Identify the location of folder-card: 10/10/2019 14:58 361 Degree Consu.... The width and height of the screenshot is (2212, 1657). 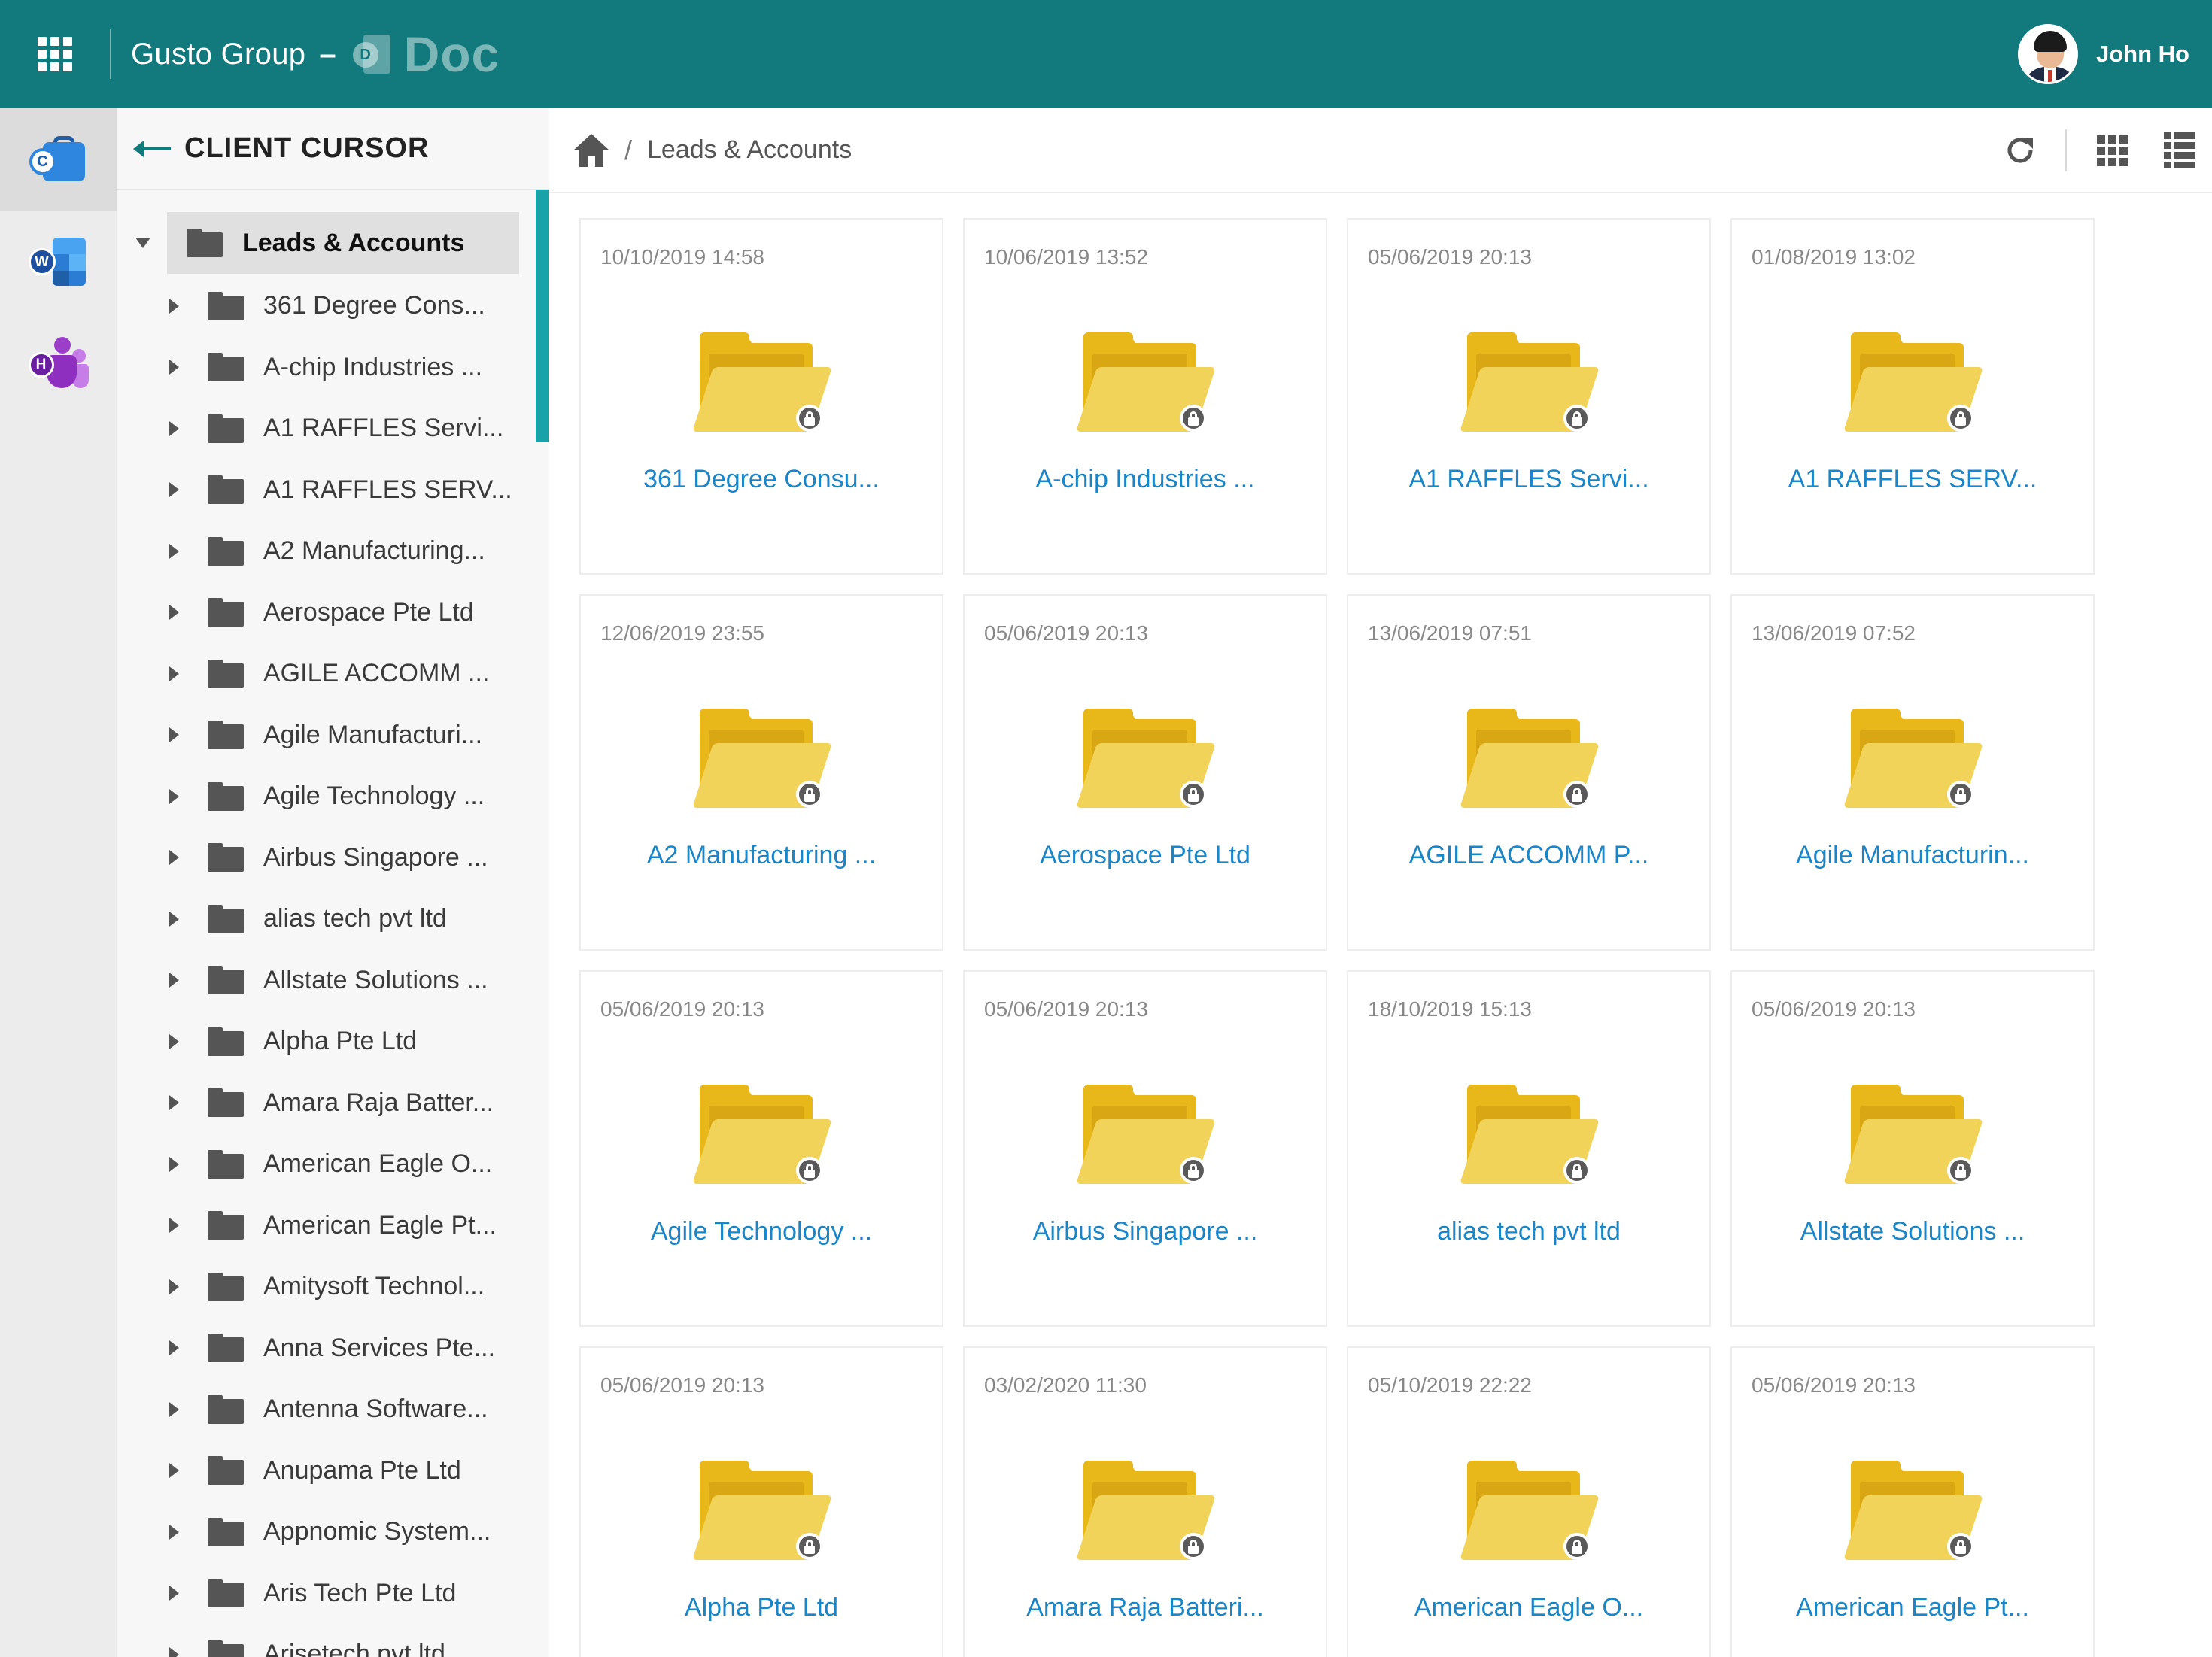
(761, 396).